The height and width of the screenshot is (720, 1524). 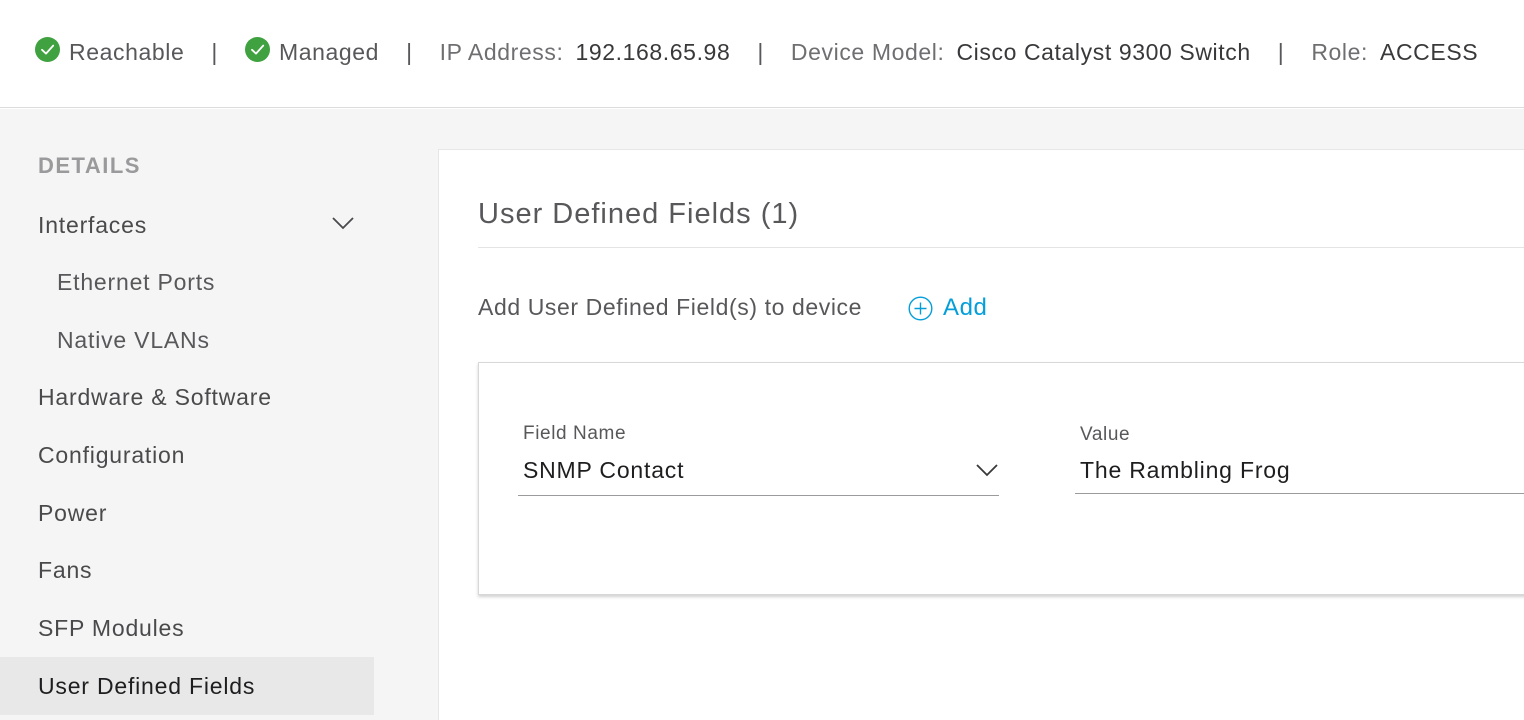 I want to click on field-name-value: SNMP Contact, so click(x=604, y=470).